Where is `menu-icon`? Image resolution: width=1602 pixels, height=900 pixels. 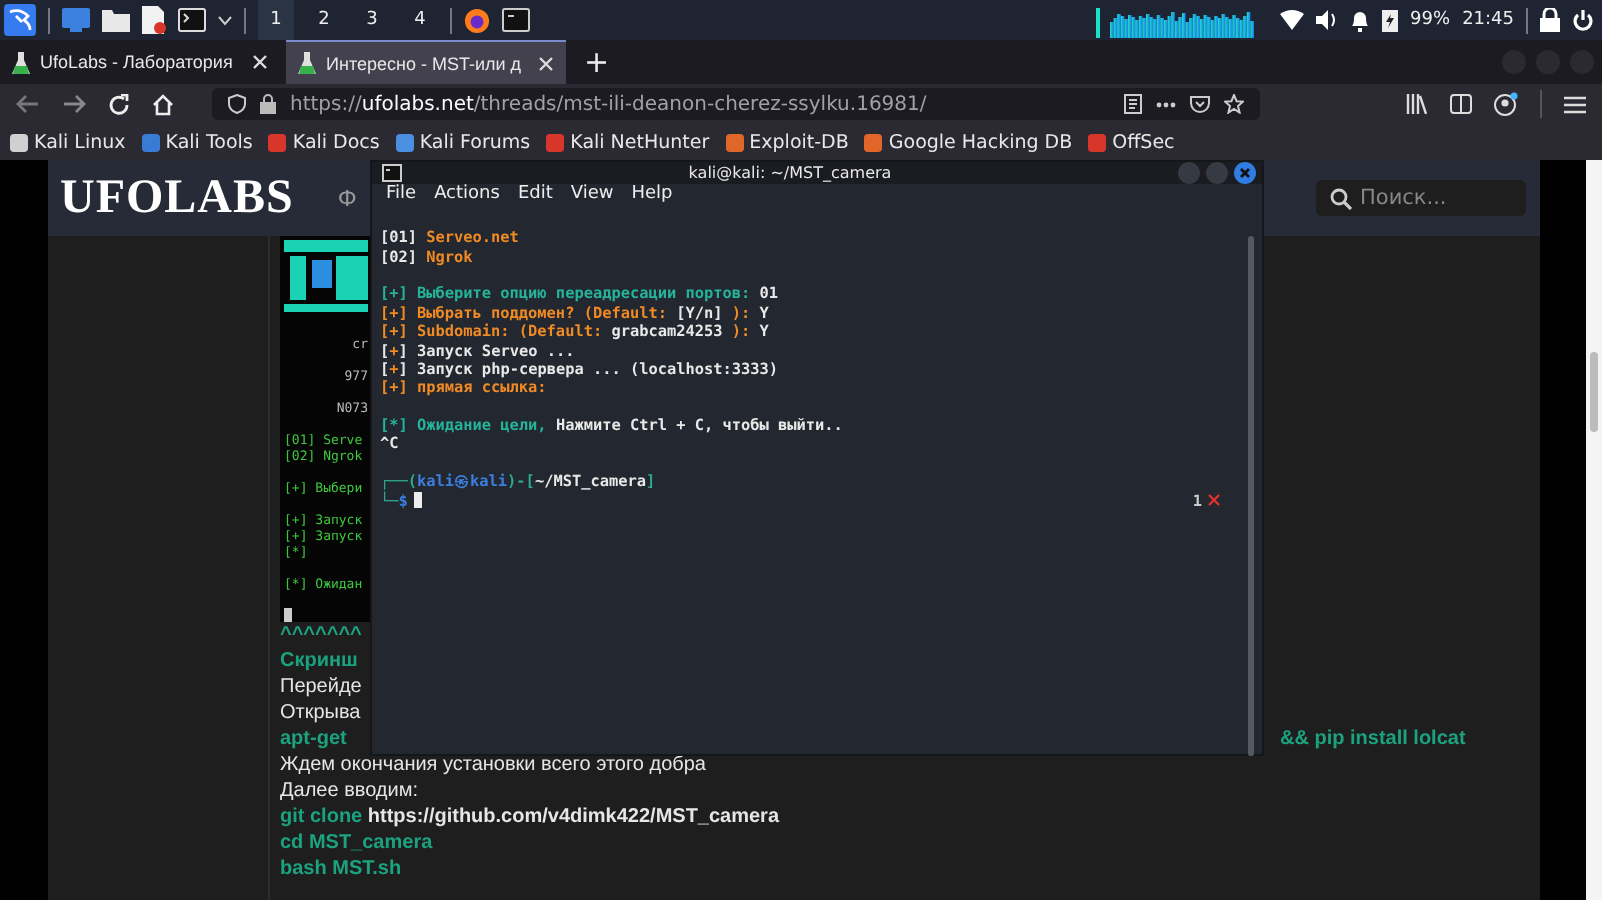
menu-icon is located at coordinates (1575, 104).